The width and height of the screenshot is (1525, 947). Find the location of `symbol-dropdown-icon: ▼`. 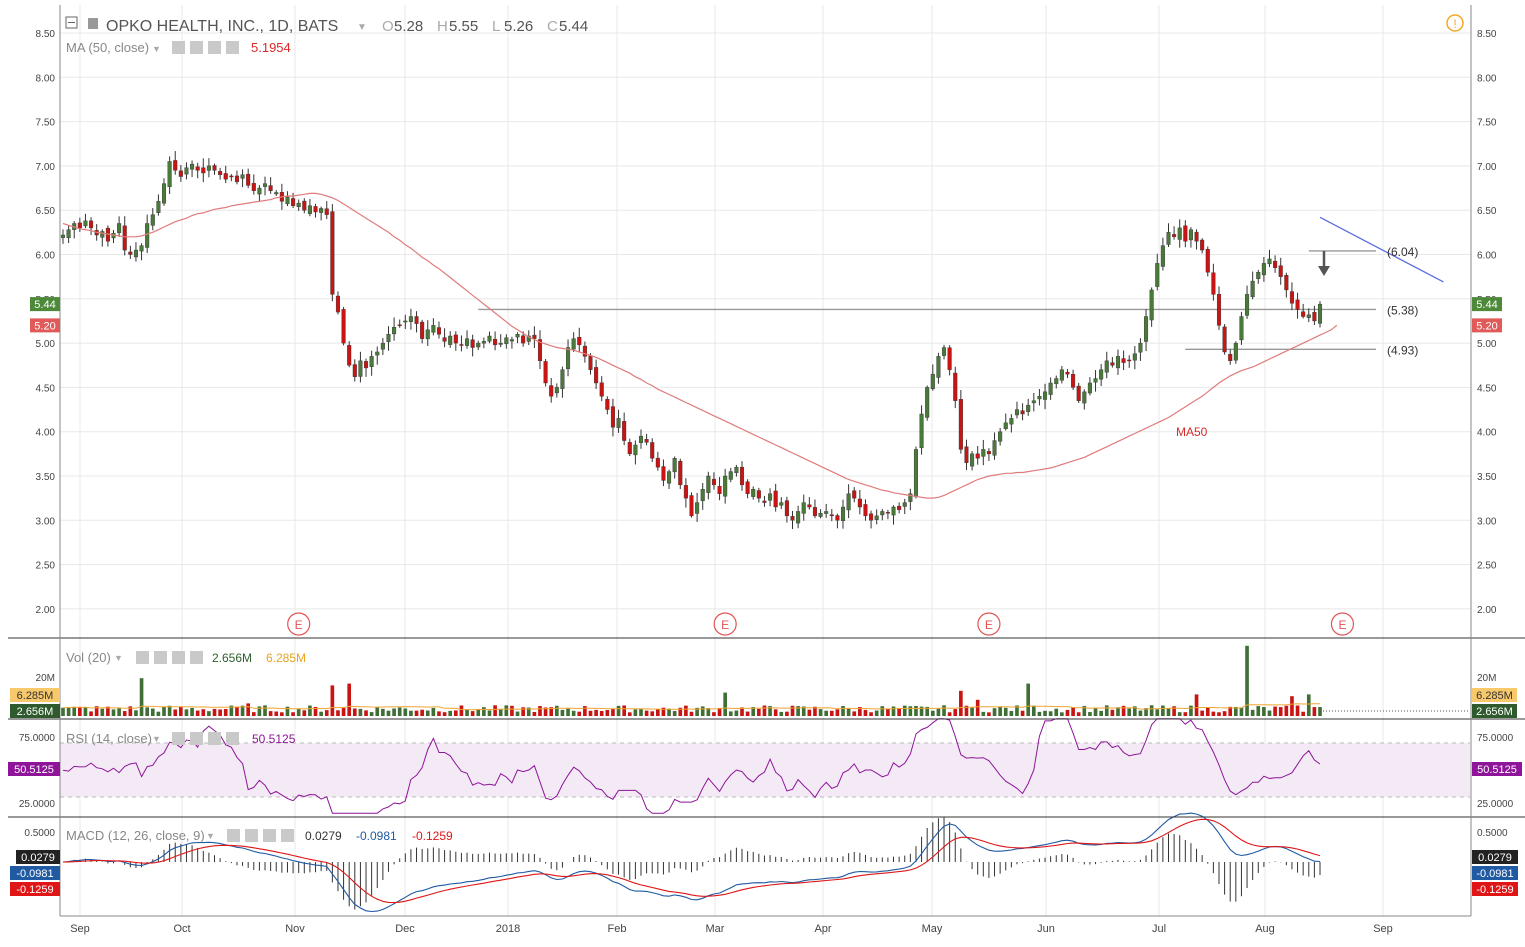

symbol-dropdown-icon: ▼ is located at coordinates (362, 27).